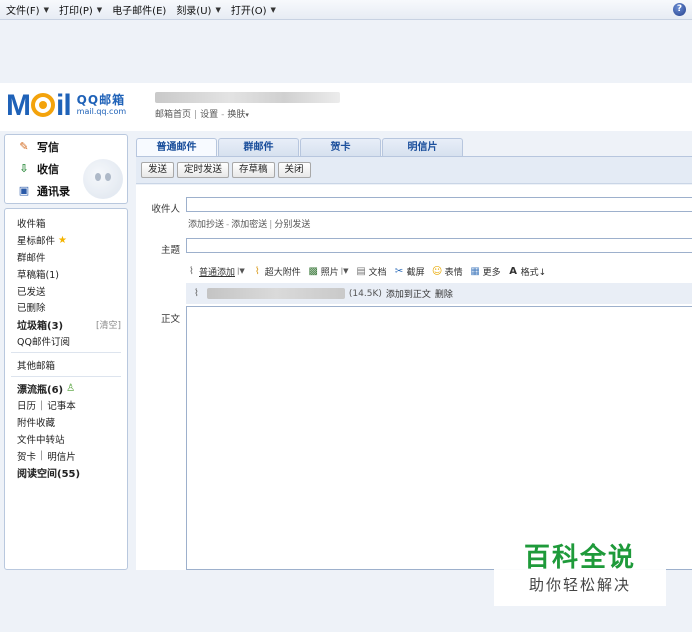 The width and height of the screenshot is (692, 632). What do you see at coordinates (328, 271) in the screenshot?
I see `photo-button: ▩ 照片 |▼` at bounding box center [328, 271].